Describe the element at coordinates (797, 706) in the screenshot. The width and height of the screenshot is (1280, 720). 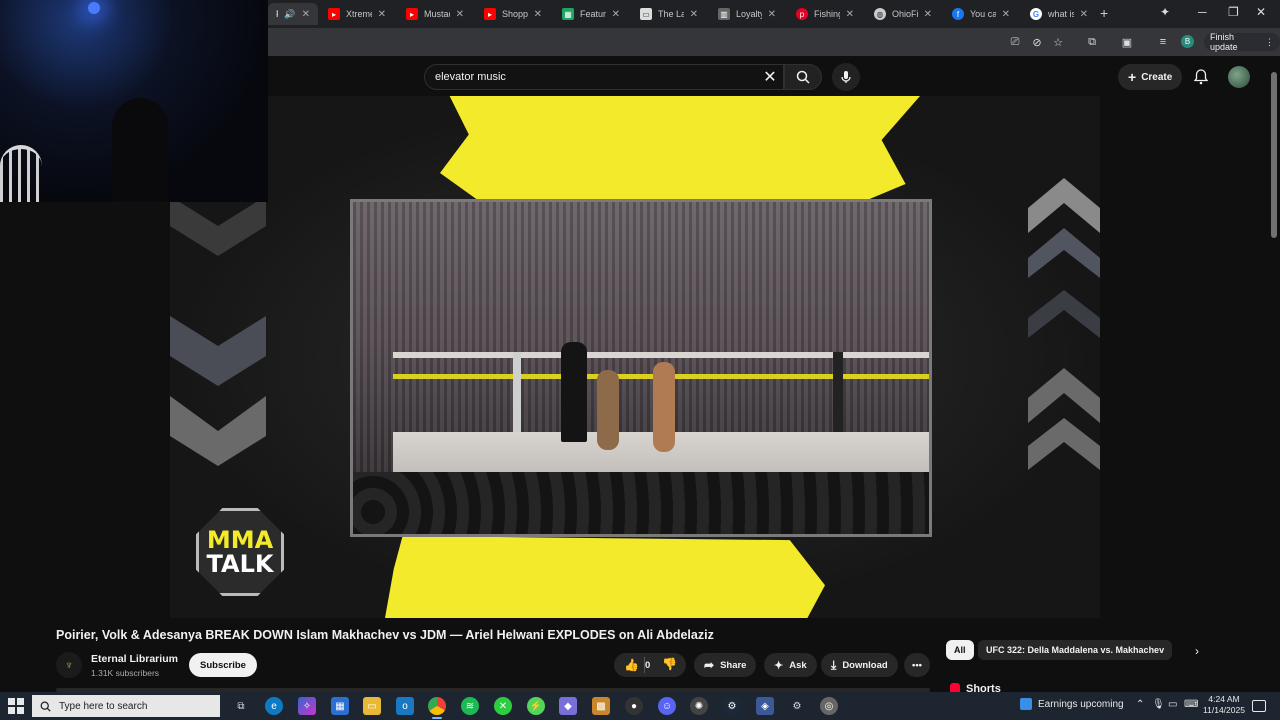
I see `settings-icon: ⚙` at that location.